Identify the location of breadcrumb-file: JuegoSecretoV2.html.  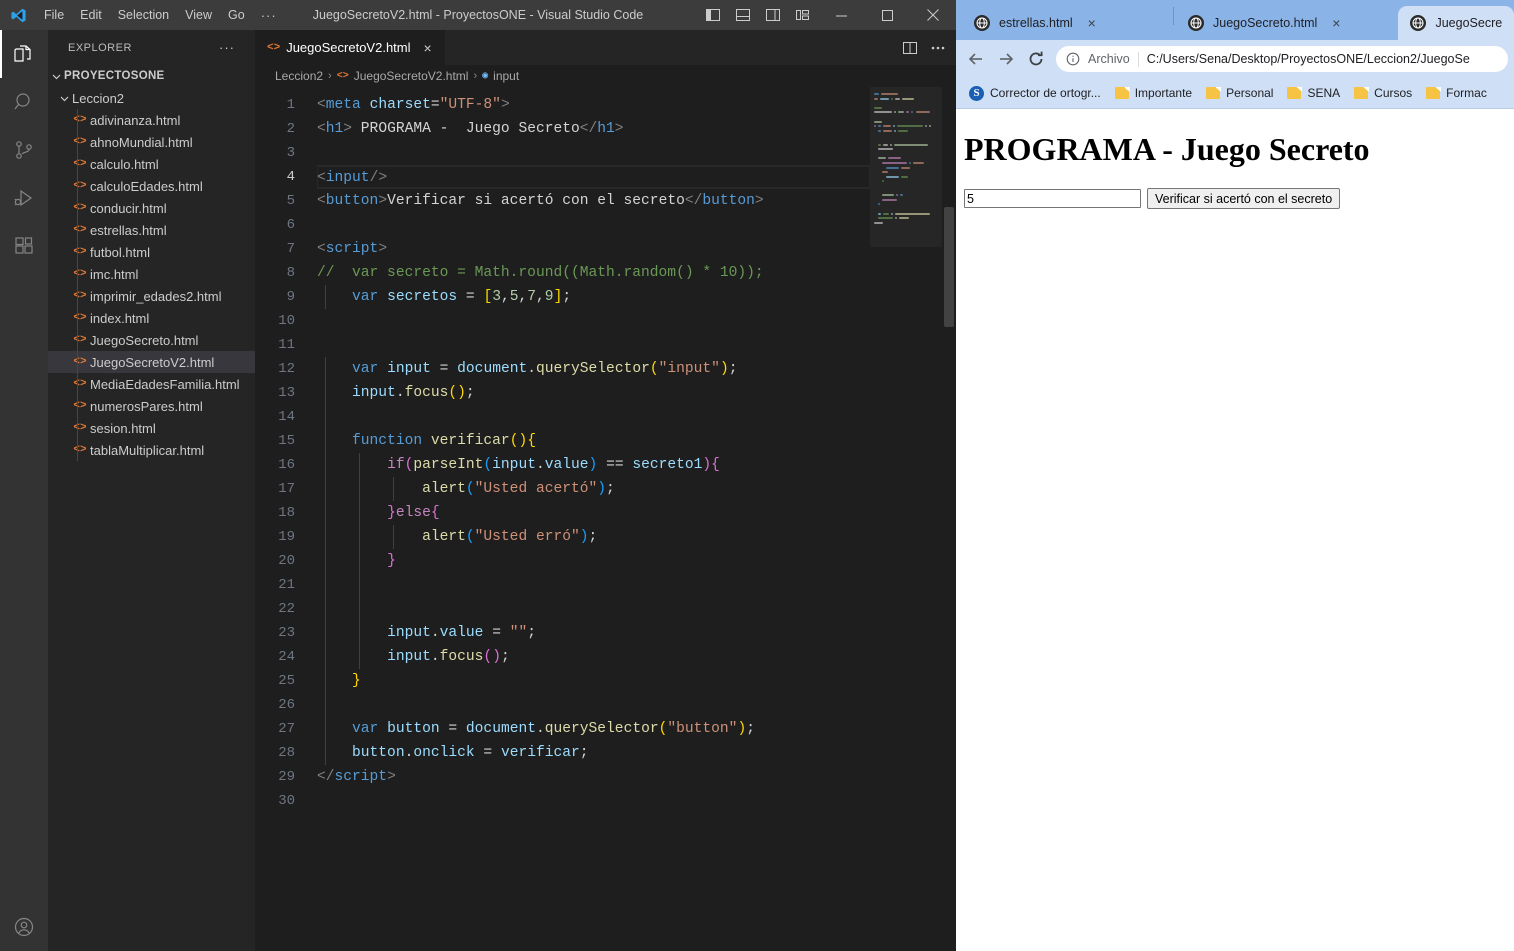
(411, 76).